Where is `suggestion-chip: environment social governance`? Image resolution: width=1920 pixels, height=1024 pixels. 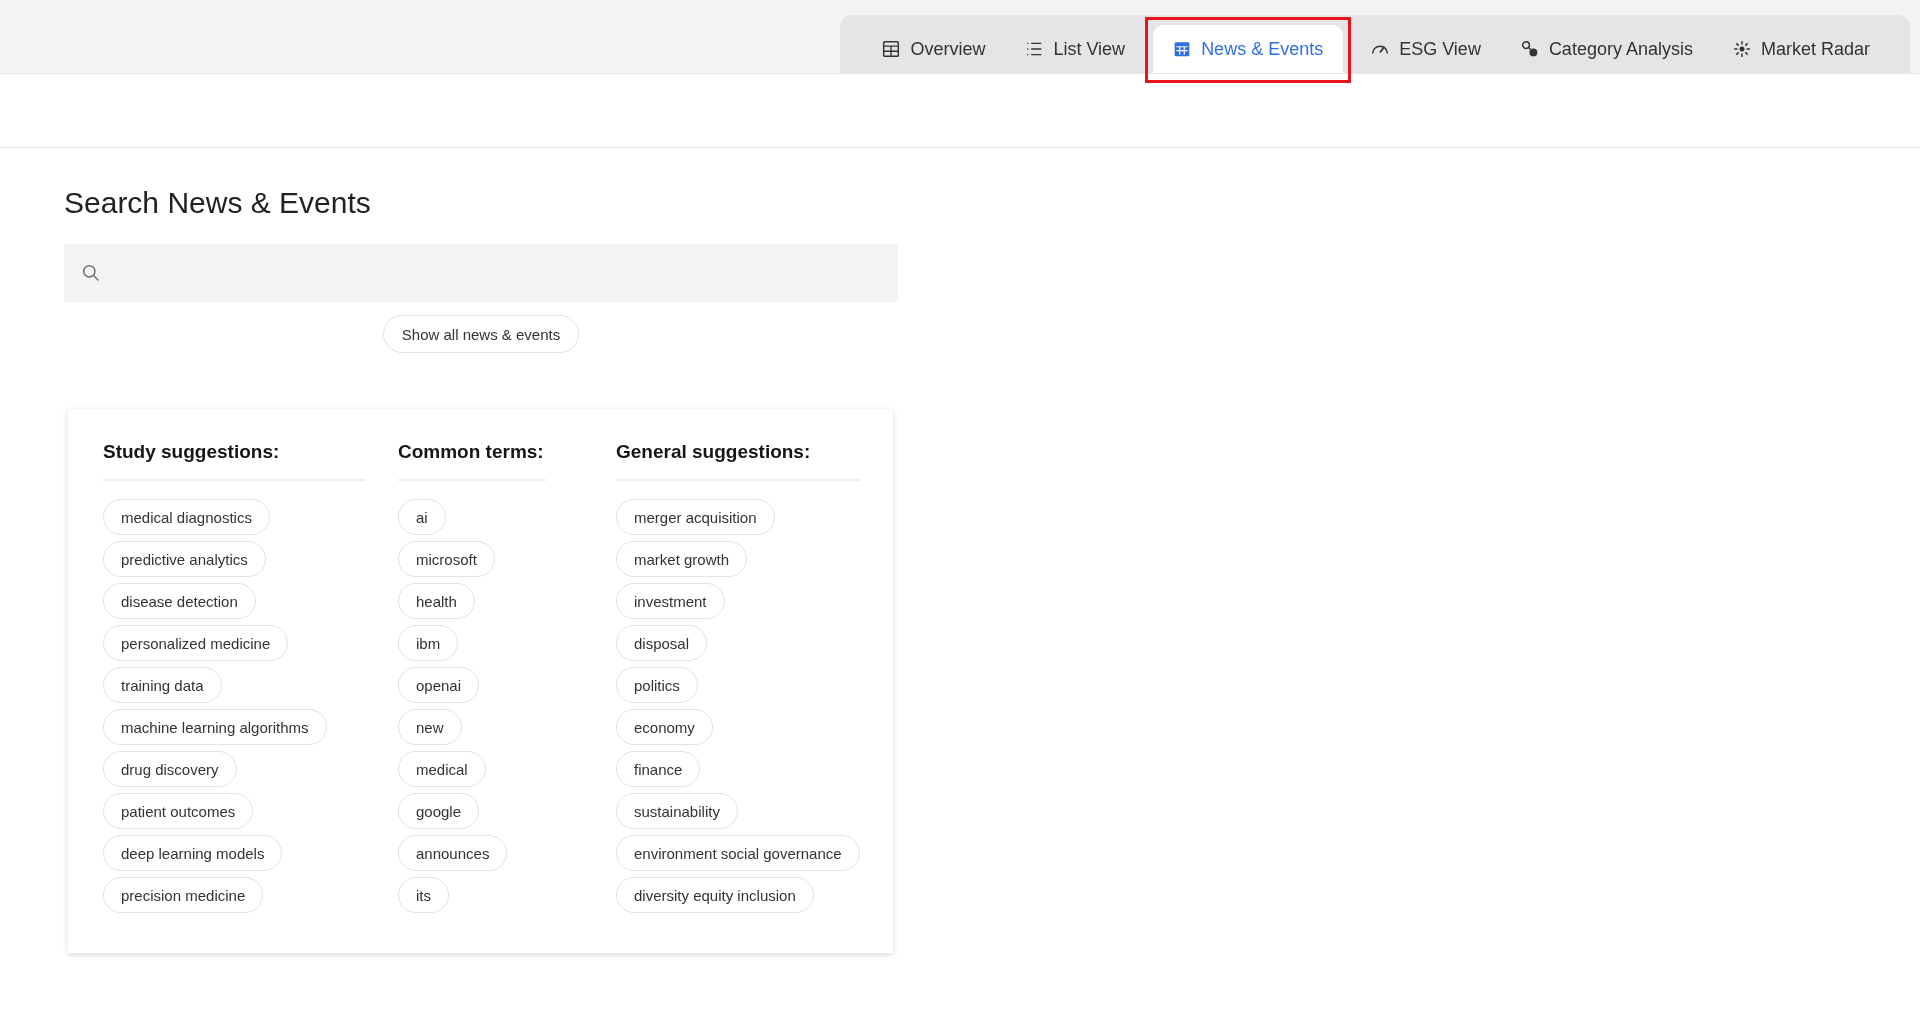
suggestion-chip: environment social governance is located at coordinates (738, 853).